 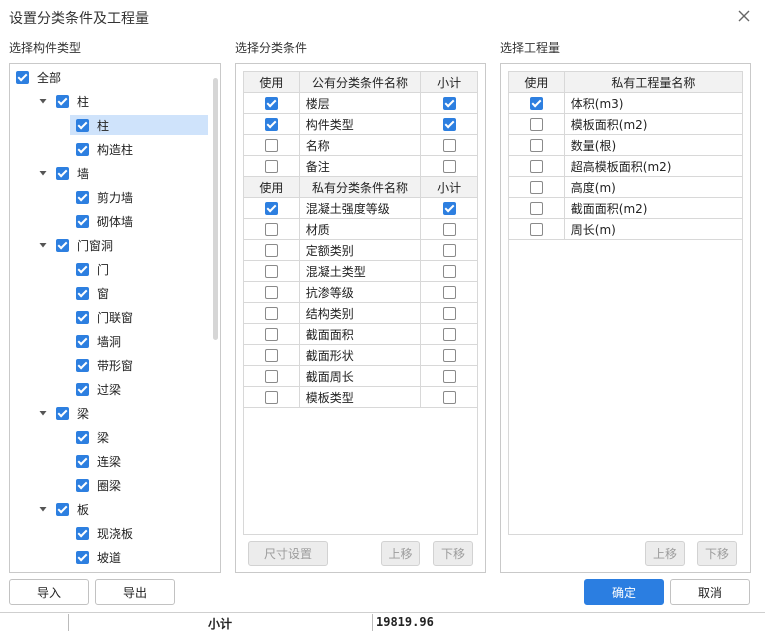 What do you see at coordinates (360, 355) in the screenshot?
I see `table-row: 截面形状` at bounding box center [360, 355].